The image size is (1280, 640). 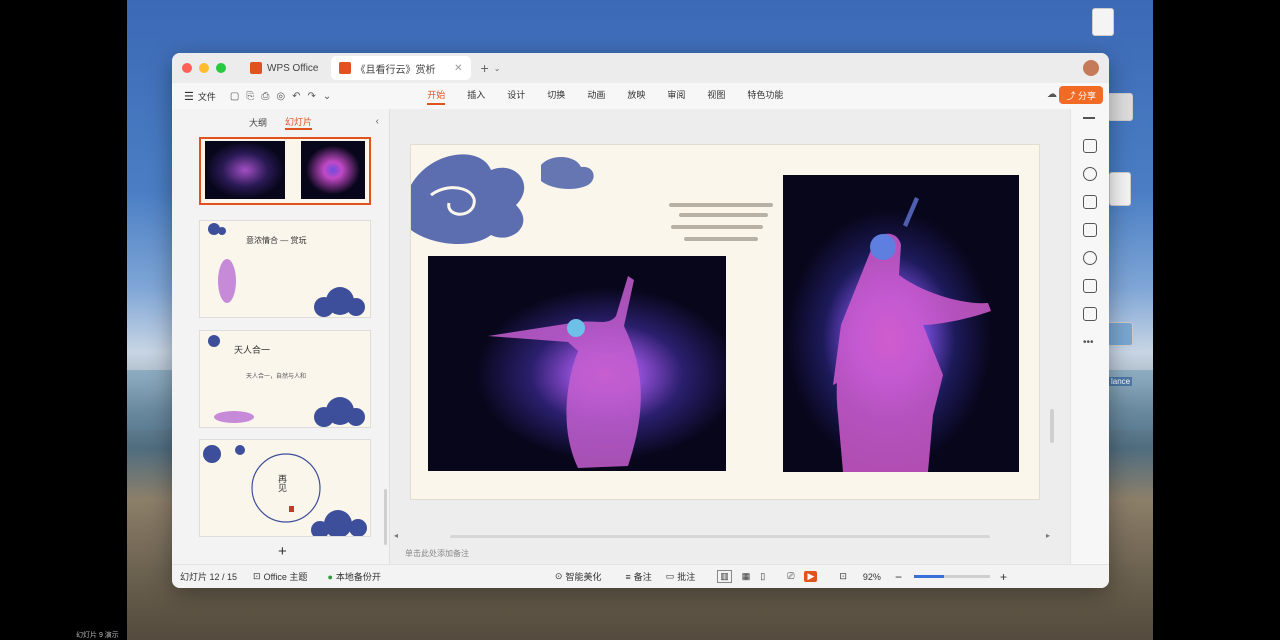 What do you see at coordinates (437, 553) in the screenshot?
I see `notes-placeholder: 单击此处添加备注` at bounding box center [437, 553].